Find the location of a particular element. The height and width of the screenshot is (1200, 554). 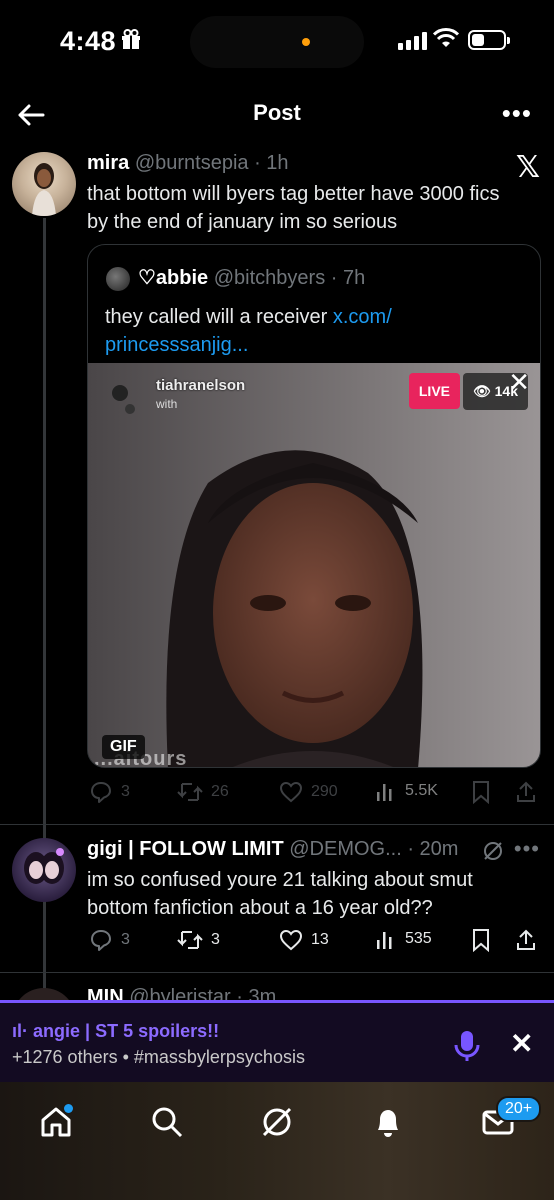

tab-grok is located at coordinates (277, 1122).